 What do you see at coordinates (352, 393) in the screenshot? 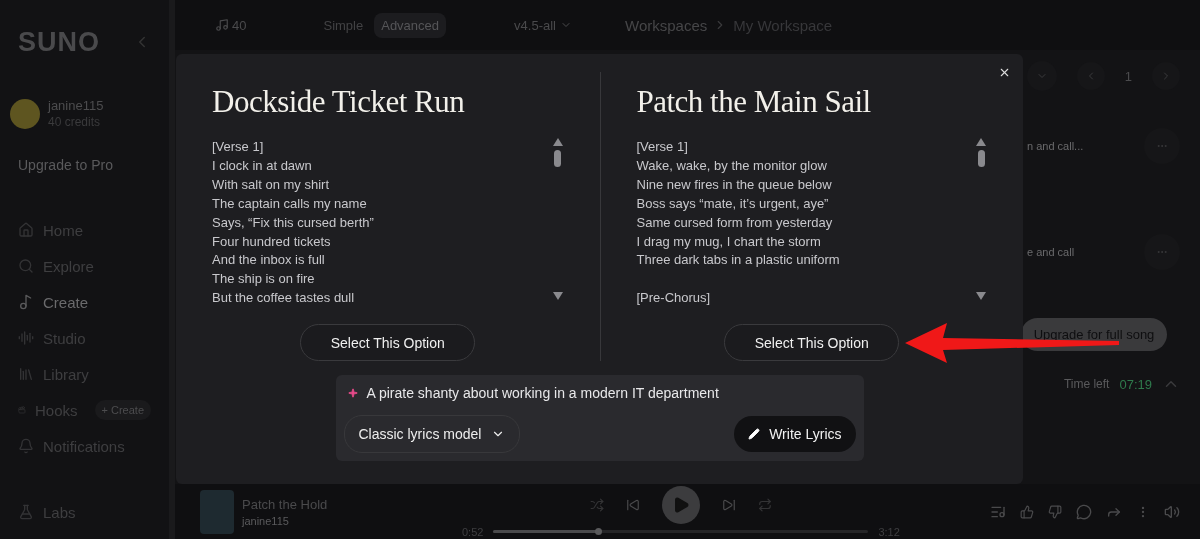
I see `sparkle-icon` at bounding box center [352, 393].